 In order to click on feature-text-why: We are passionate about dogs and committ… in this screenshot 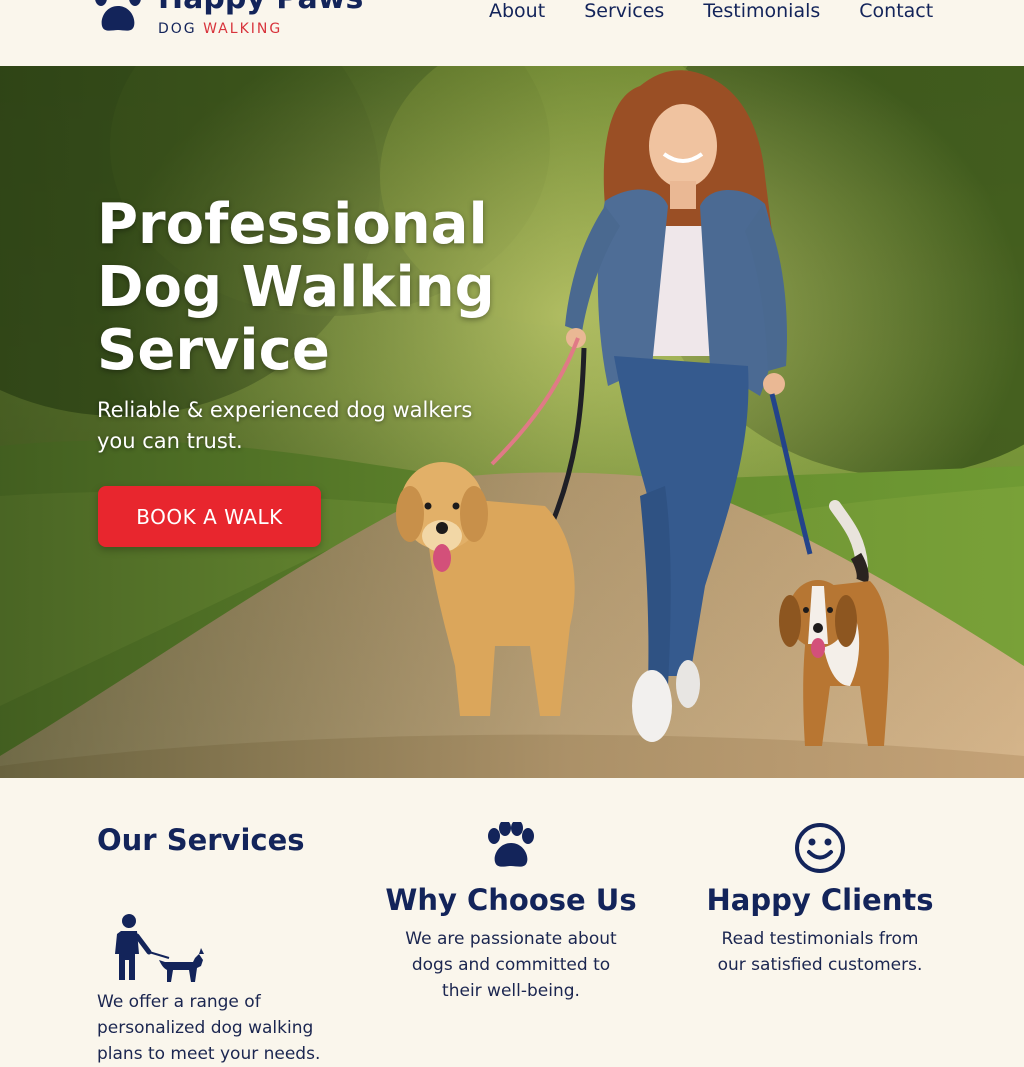, I will do `click(511, 965)`.